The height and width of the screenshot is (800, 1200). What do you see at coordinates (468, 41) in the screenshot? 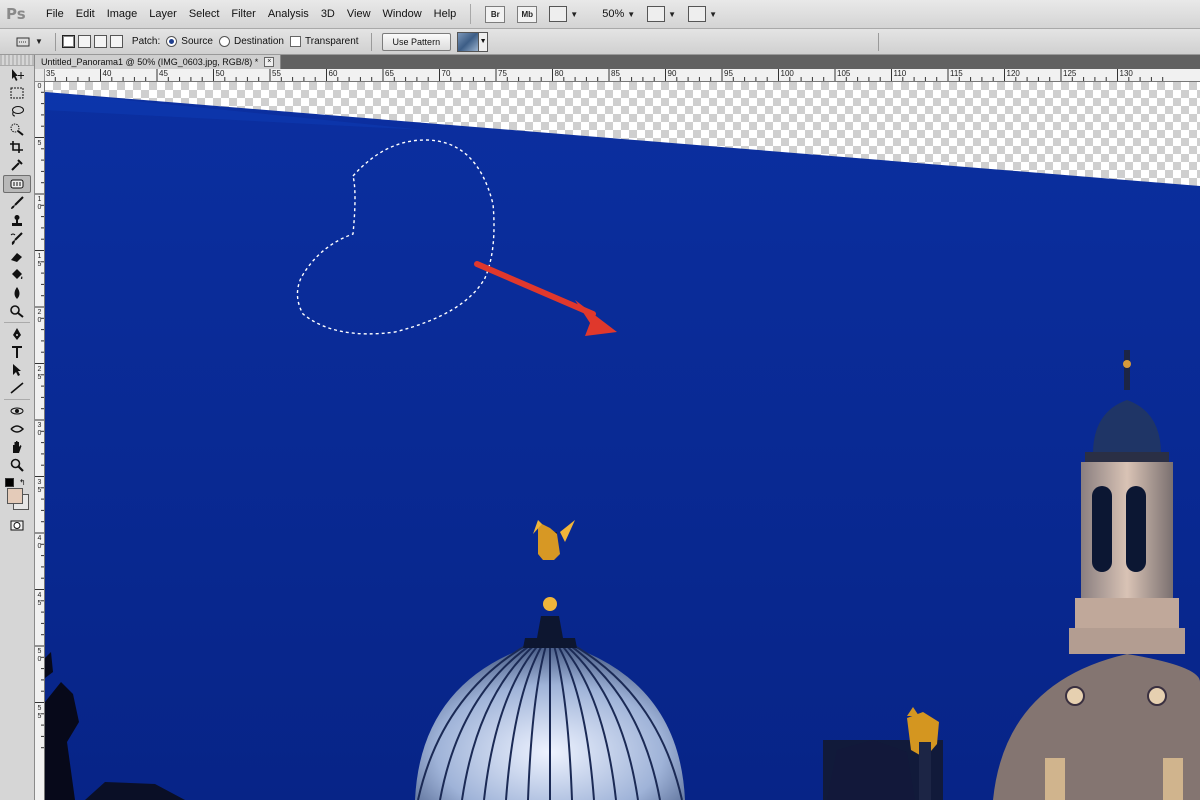
I see `pattern-picker` at bounding box center [468, 41].